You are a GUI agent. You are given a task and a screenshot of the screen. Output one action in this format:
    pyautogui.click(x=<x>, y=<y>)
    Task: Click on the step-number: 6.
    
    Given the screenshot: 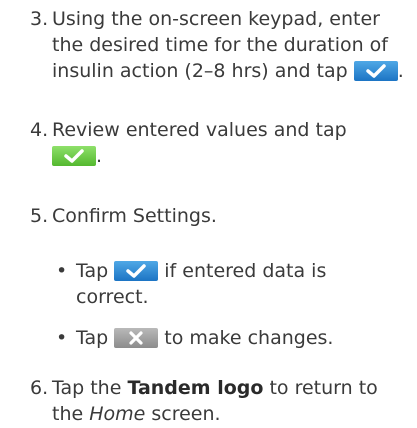 What is the action you would take?
    pyautogui.click(x=39, y=388)
    